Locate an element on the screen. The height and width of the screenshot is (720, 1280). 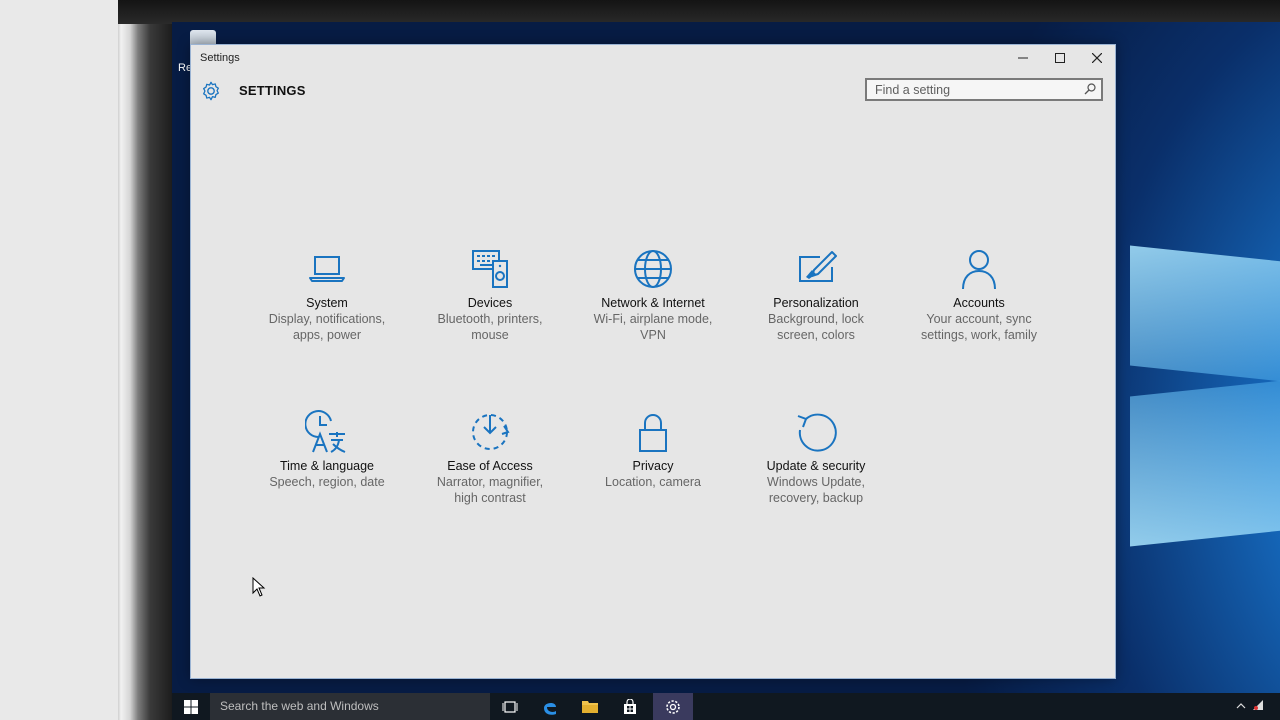
refresh-icon is located at coordinates (817, 432).